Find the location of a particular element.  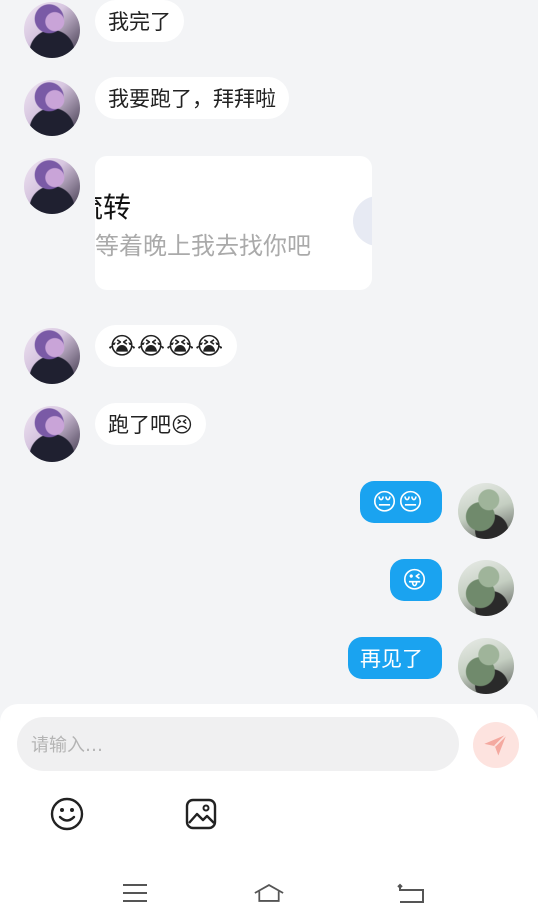

message-text: 😜 is located at coordinates (415, 580).